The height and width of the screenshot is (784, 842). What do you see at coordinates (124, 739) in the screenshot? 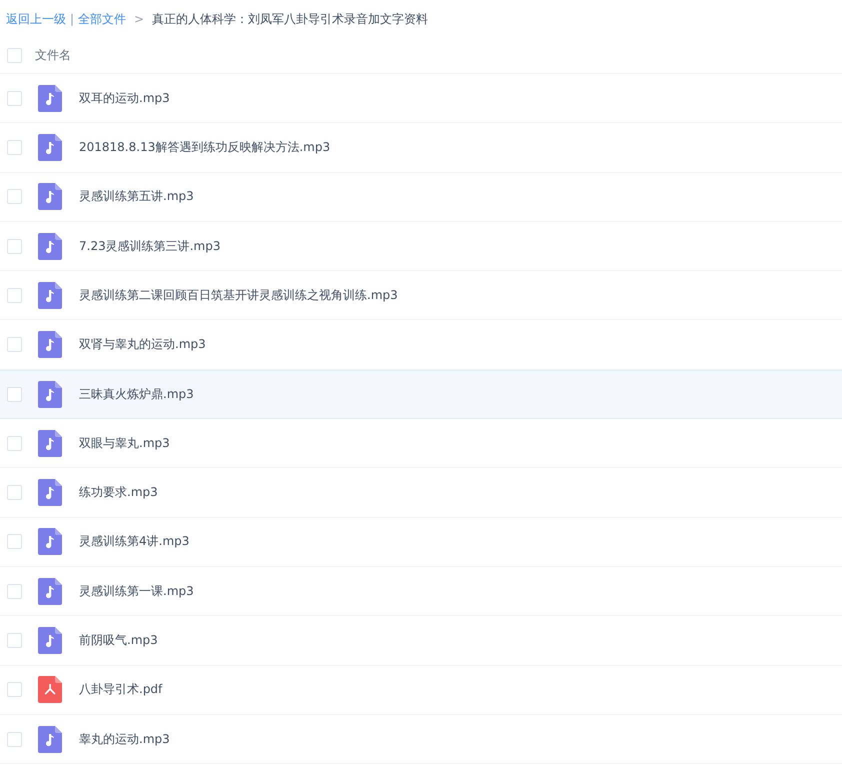
I see `file-name: 睾丸的运动.mp3` at bounding box center [124, 739].